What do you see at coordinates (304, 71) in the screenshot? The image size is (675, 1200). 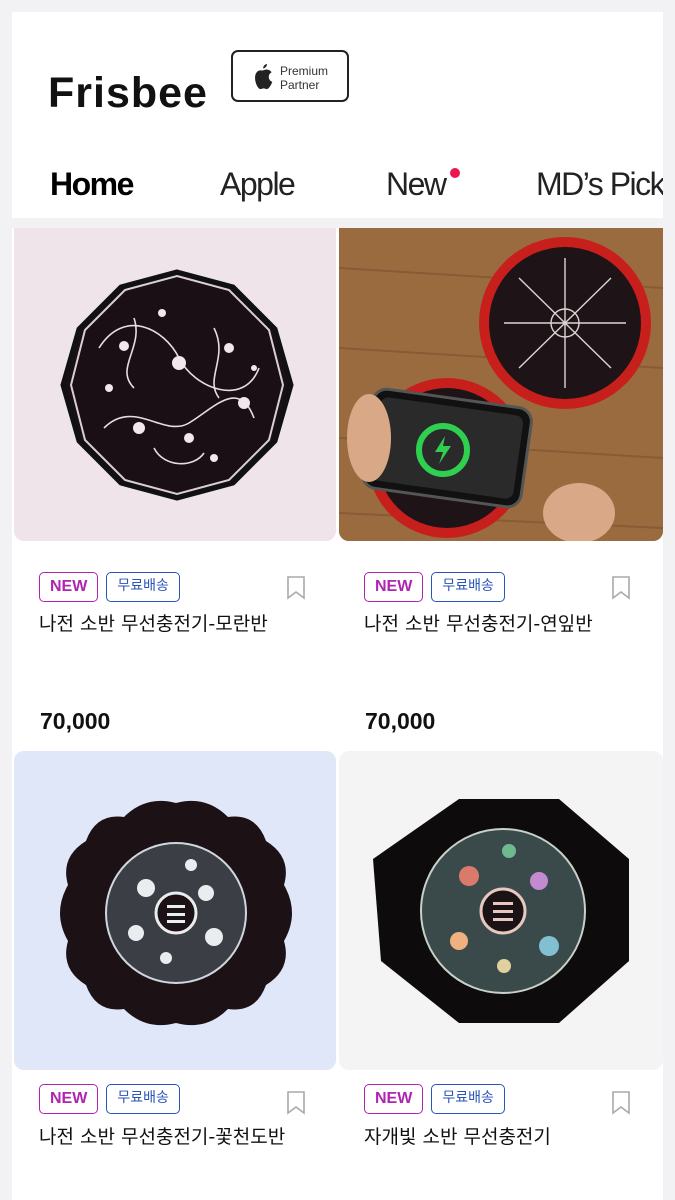 I see `partner-label-line1: Premium` at bounding box center [304, 71].